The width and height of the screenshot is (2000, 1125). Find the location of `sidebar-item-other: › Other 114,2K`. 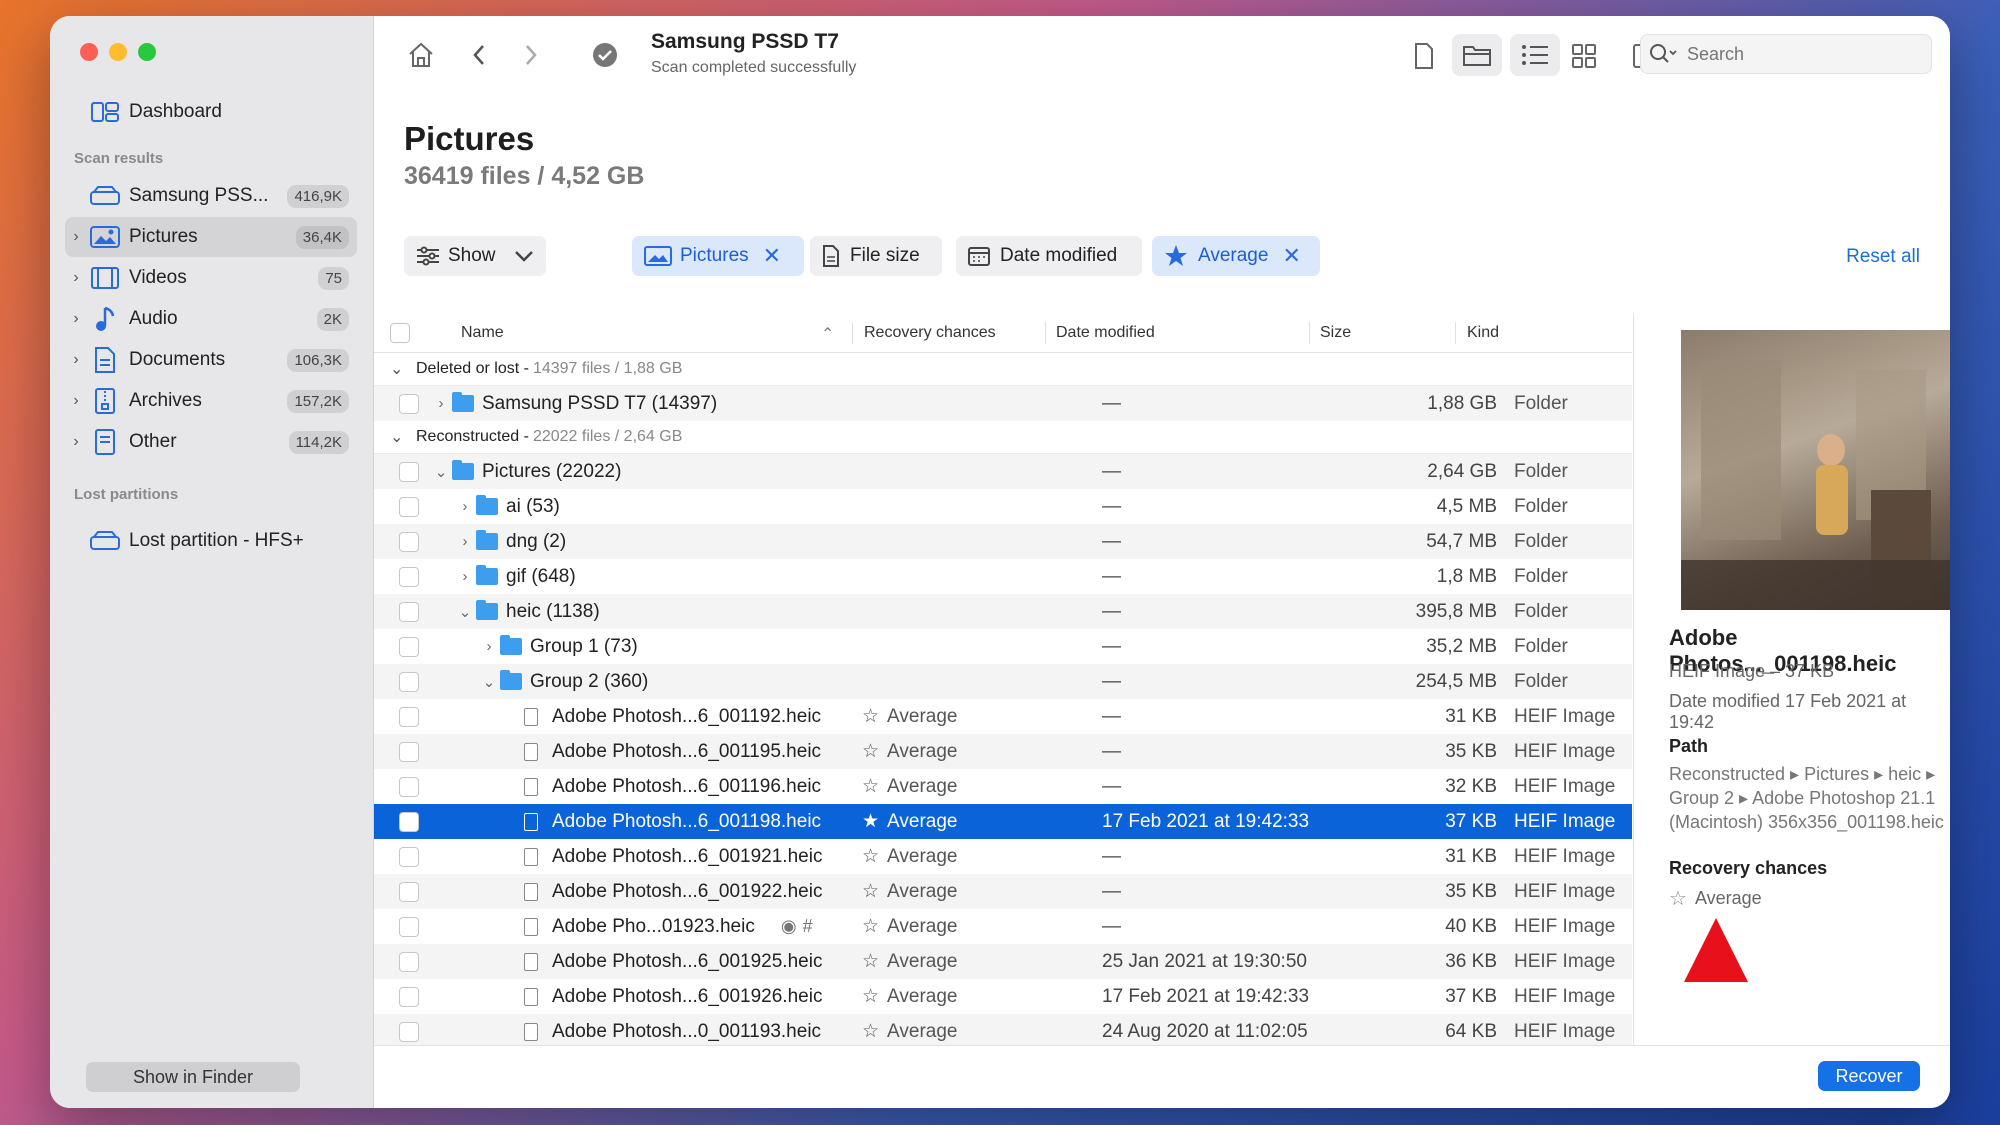

sidebar-item-other: › Other 114,2K is located at coordinates (211, 442).